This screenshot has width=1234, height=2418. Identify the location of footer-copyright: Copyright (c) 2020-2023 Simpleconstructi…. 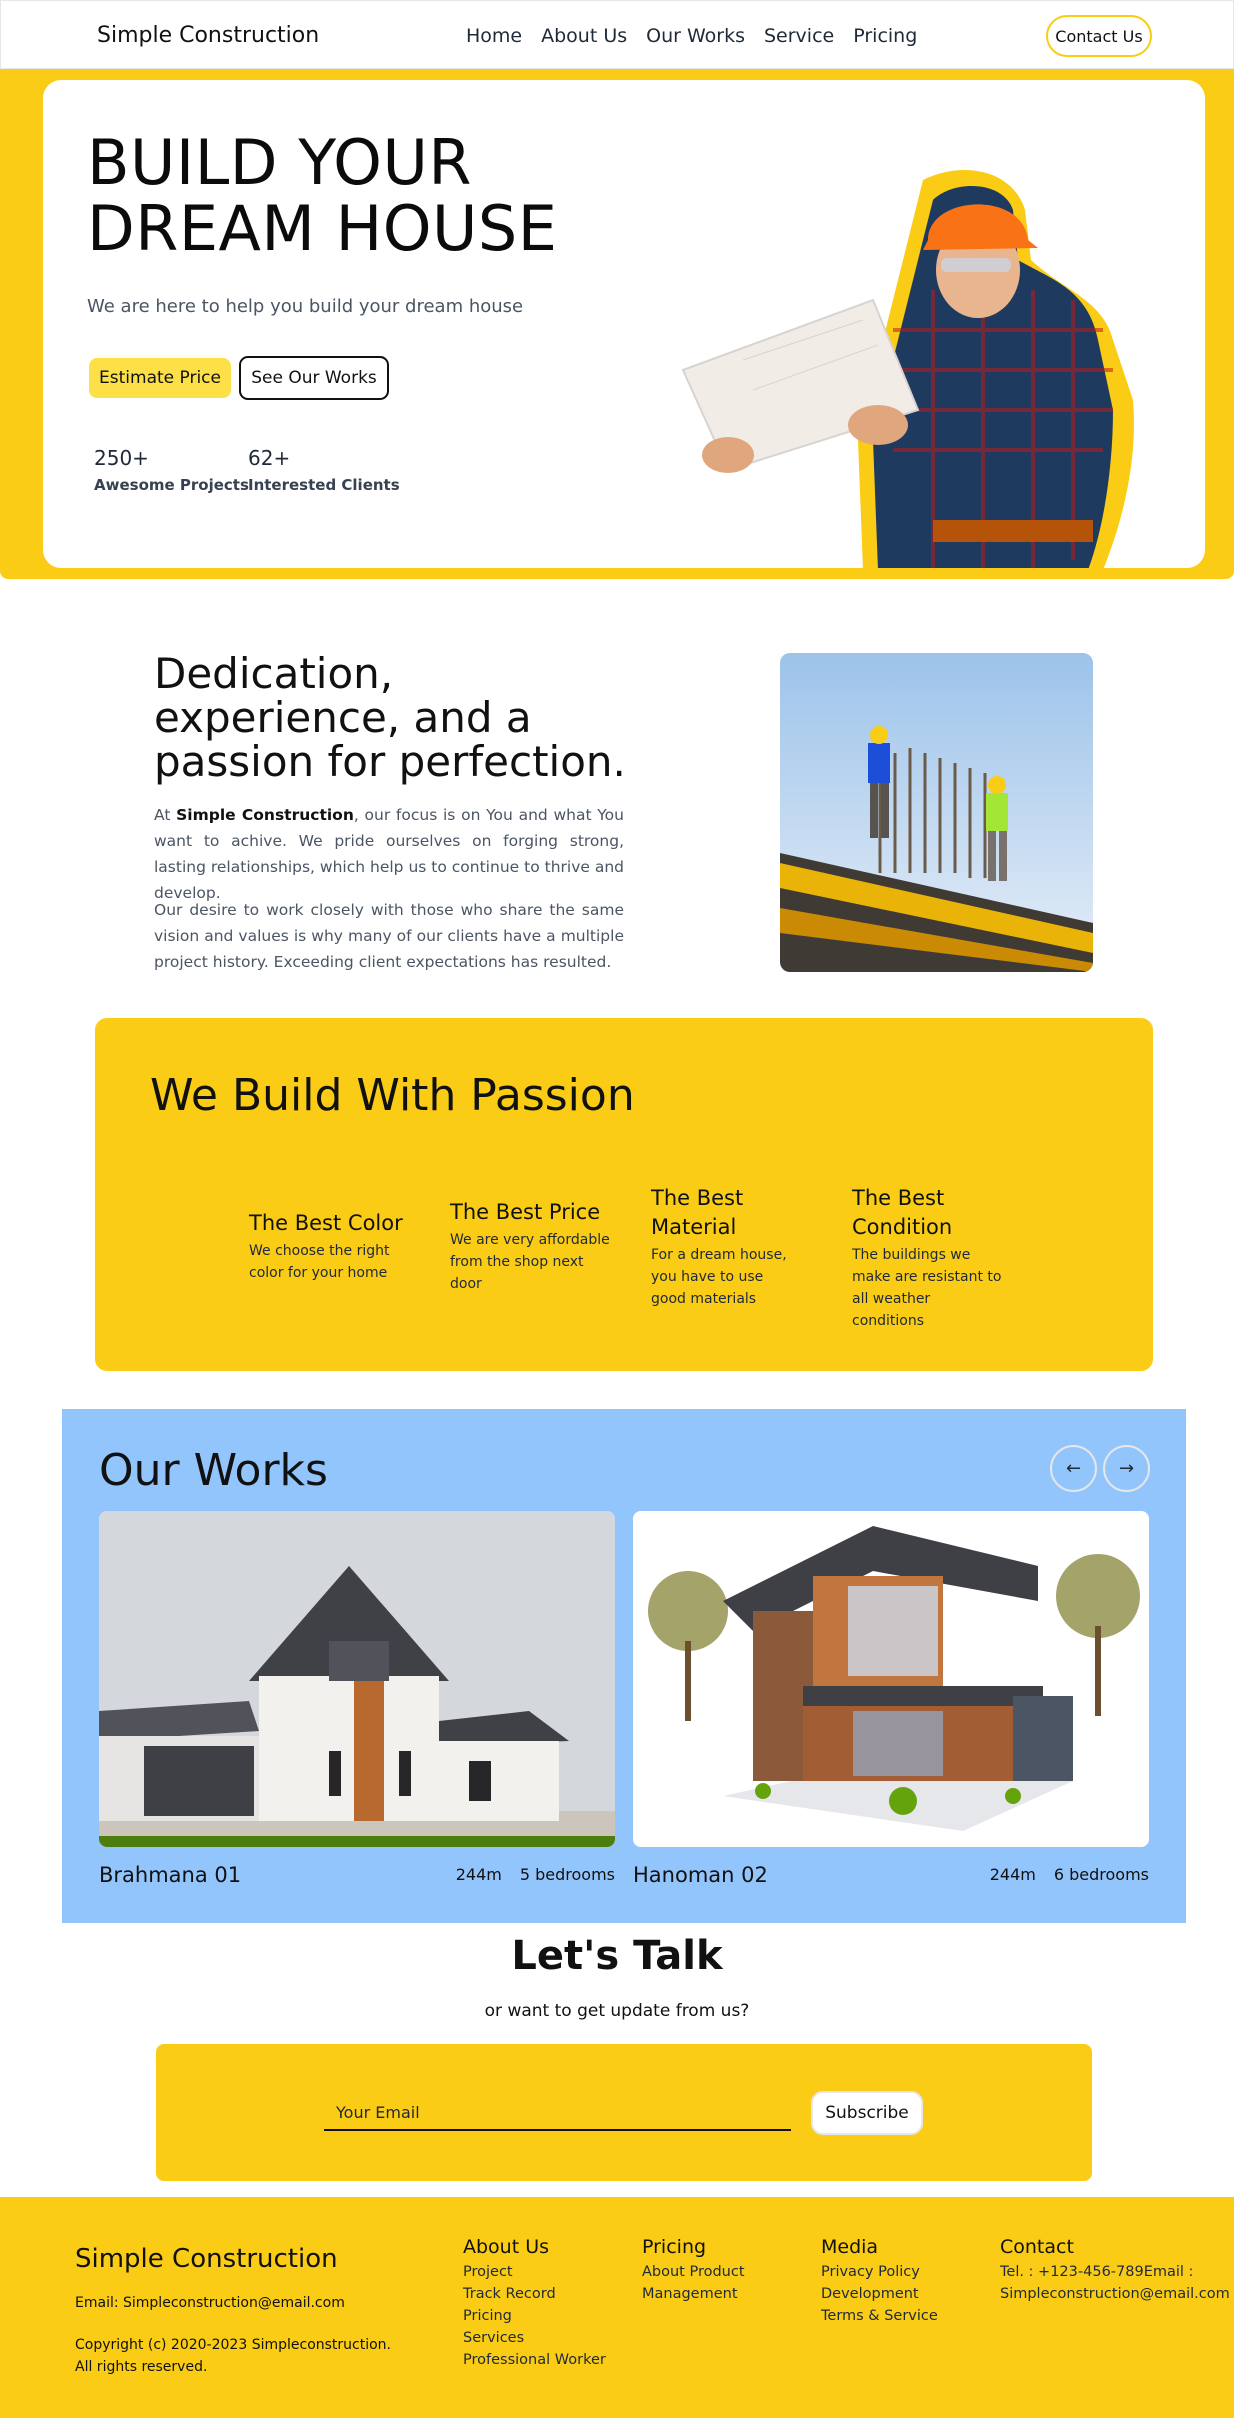
(233, 2356).